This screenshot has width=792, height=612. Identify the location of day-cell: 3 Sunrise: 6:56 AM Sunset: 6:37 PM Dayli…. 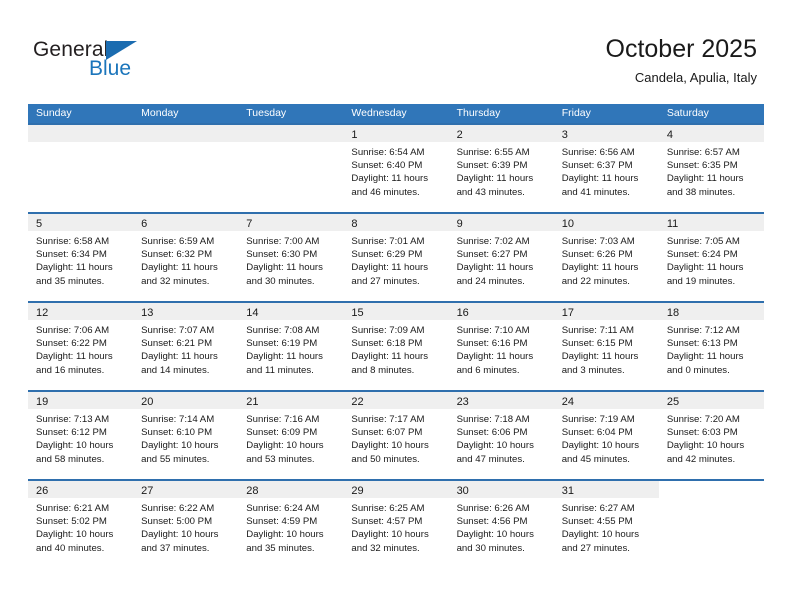
(606, 167).